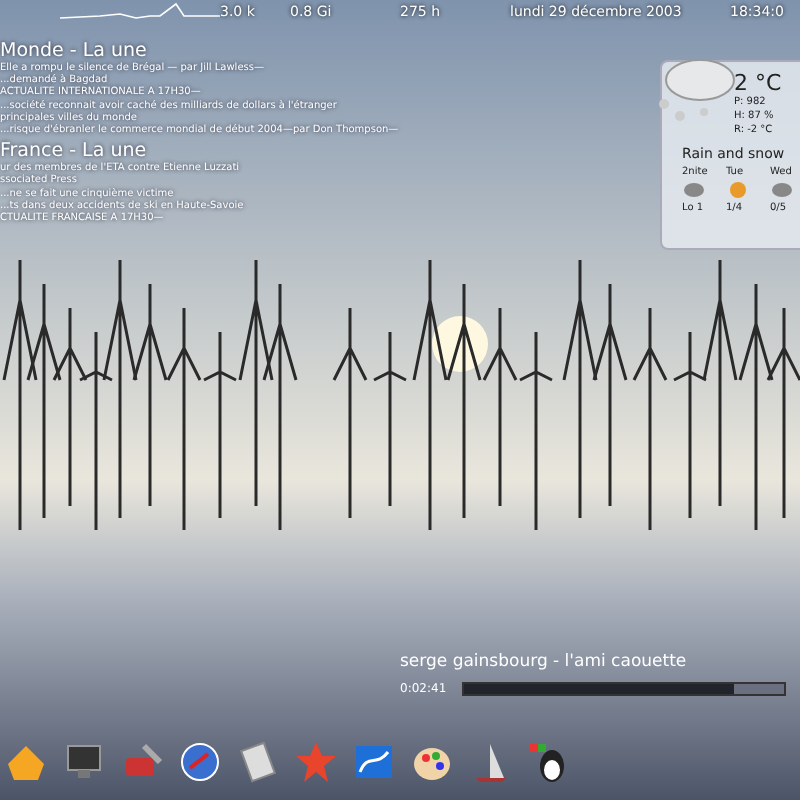 This screenshot has width=800, height=800. I want to click on monitor-icon, so click(84, 762).